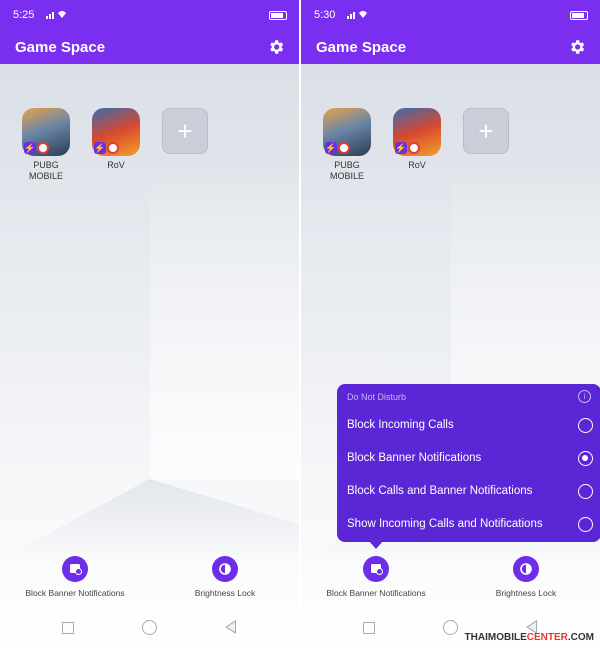 Image resolution: width=600 pixels, height=650 pixels. What do you see at coordinates (149, 15) in the screenshot?
I see `status-bar: 5:25` at bounding box center [149, 15].